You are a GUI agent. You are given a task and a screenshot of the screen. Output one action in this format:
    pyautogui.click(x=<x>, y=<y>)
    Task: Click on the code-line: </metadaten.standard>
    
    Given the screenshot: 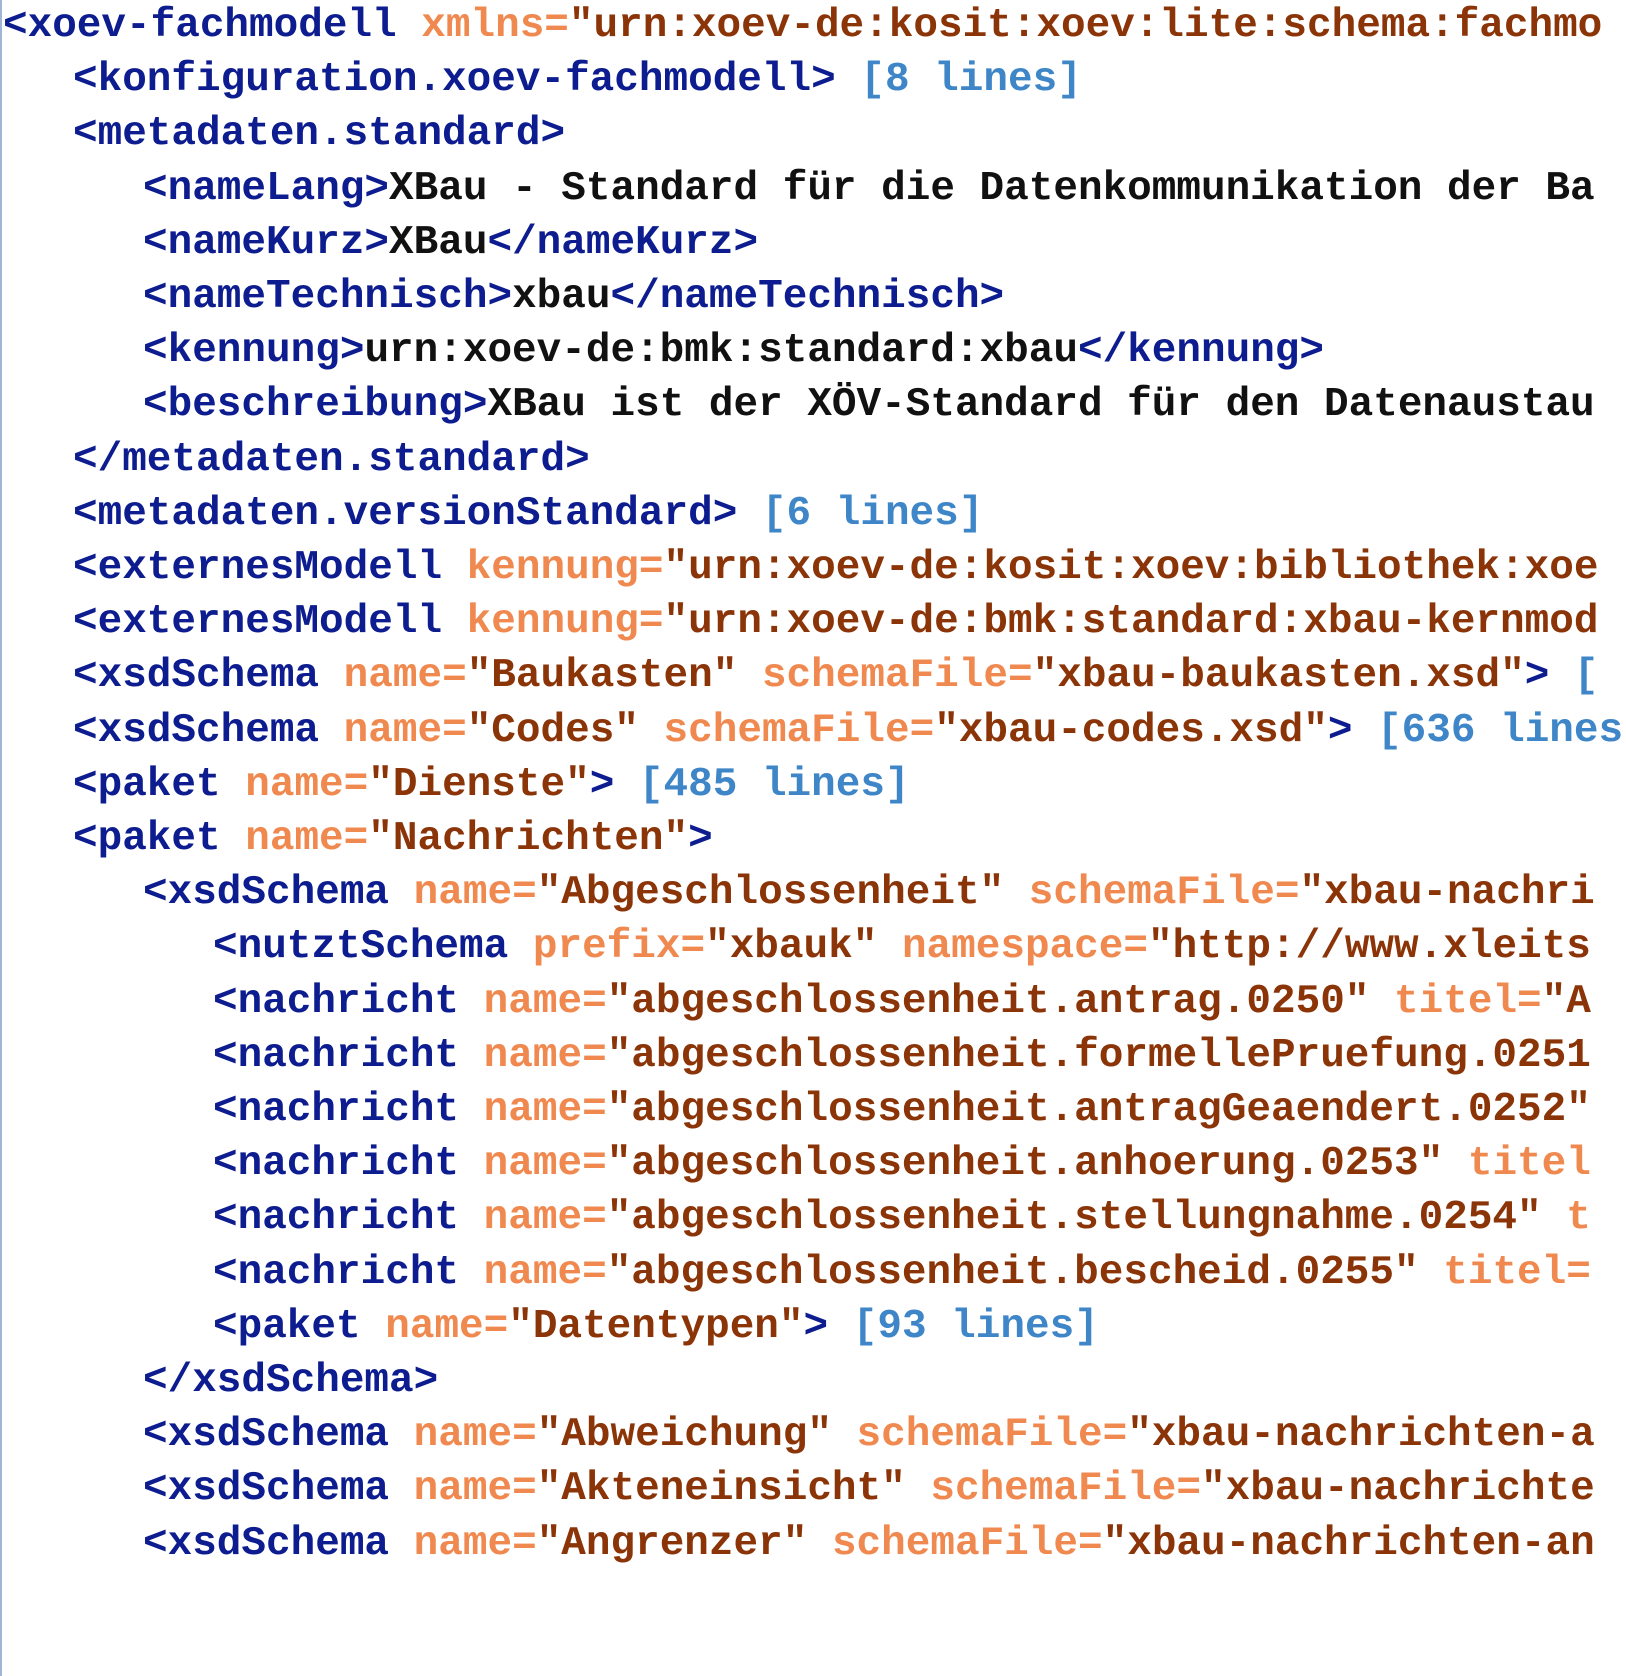 What is the action you would take?
    pyautogui.click(x=331, y=460)
    